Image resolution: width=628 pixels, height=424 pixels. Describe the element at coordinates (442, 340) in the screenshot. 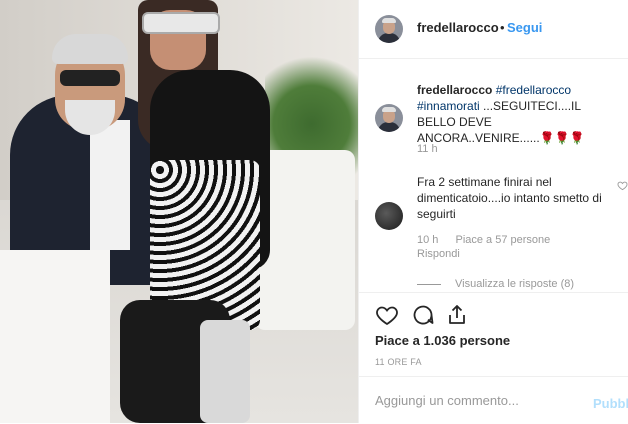

I see `likes-count: Piace a 1.036 persone` at that location.